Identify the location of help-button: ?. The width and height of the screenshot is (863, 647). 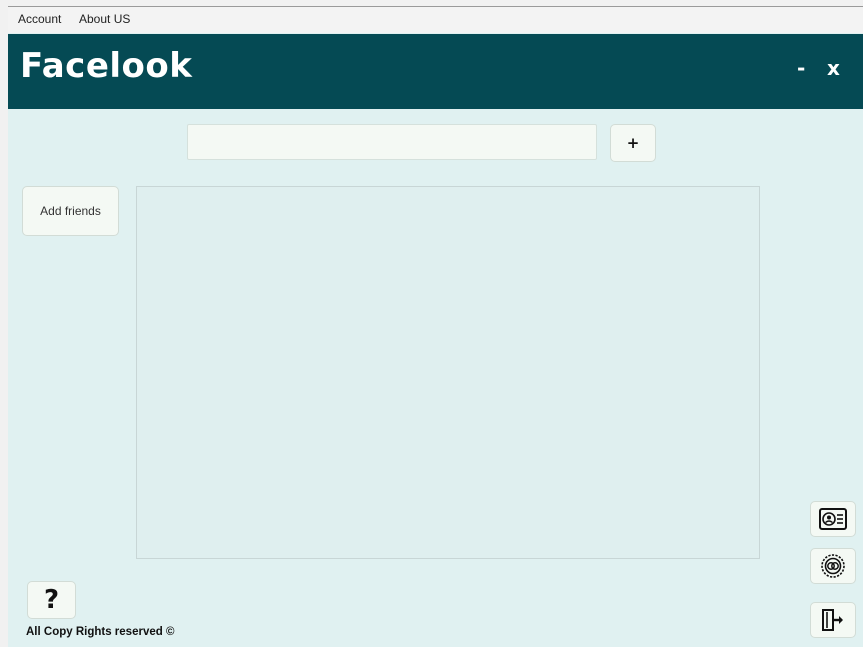
(51, 600).